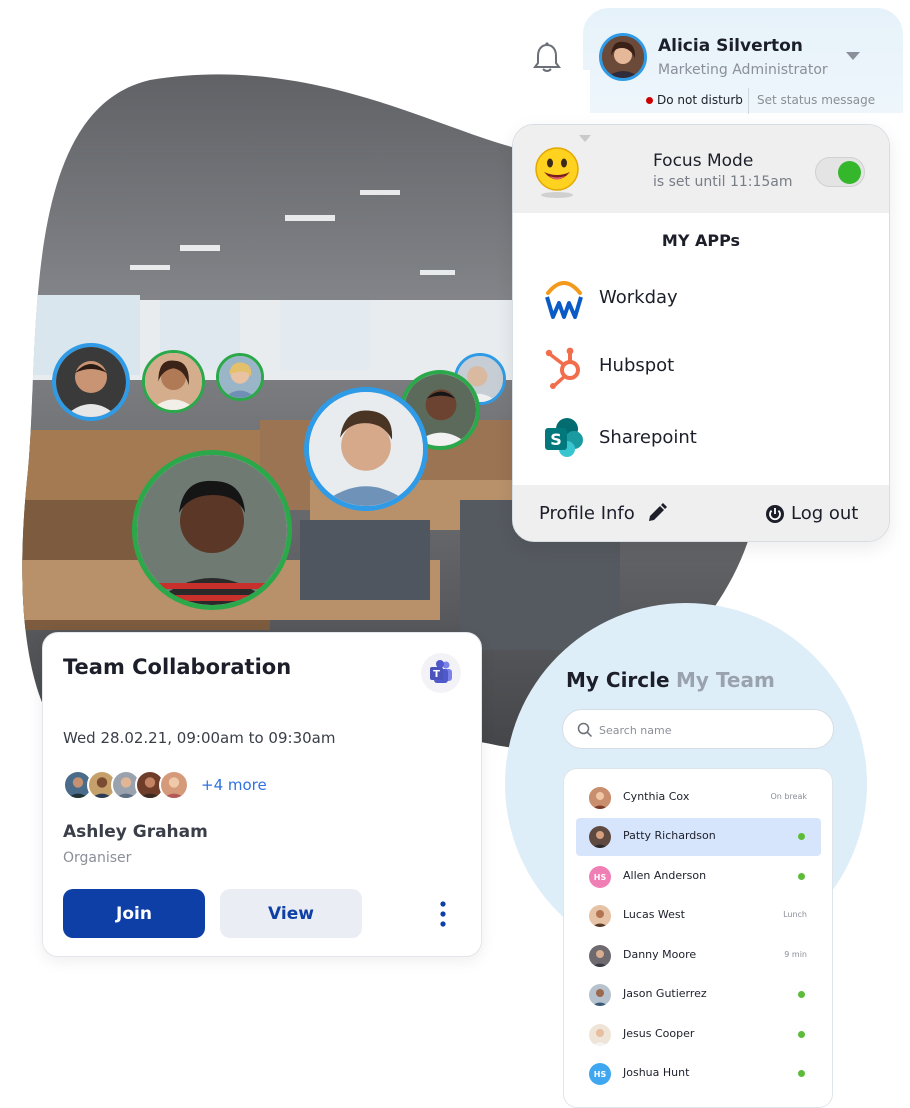  I want to click on contact-item: Lucas West Lunch, so click(698, 916).